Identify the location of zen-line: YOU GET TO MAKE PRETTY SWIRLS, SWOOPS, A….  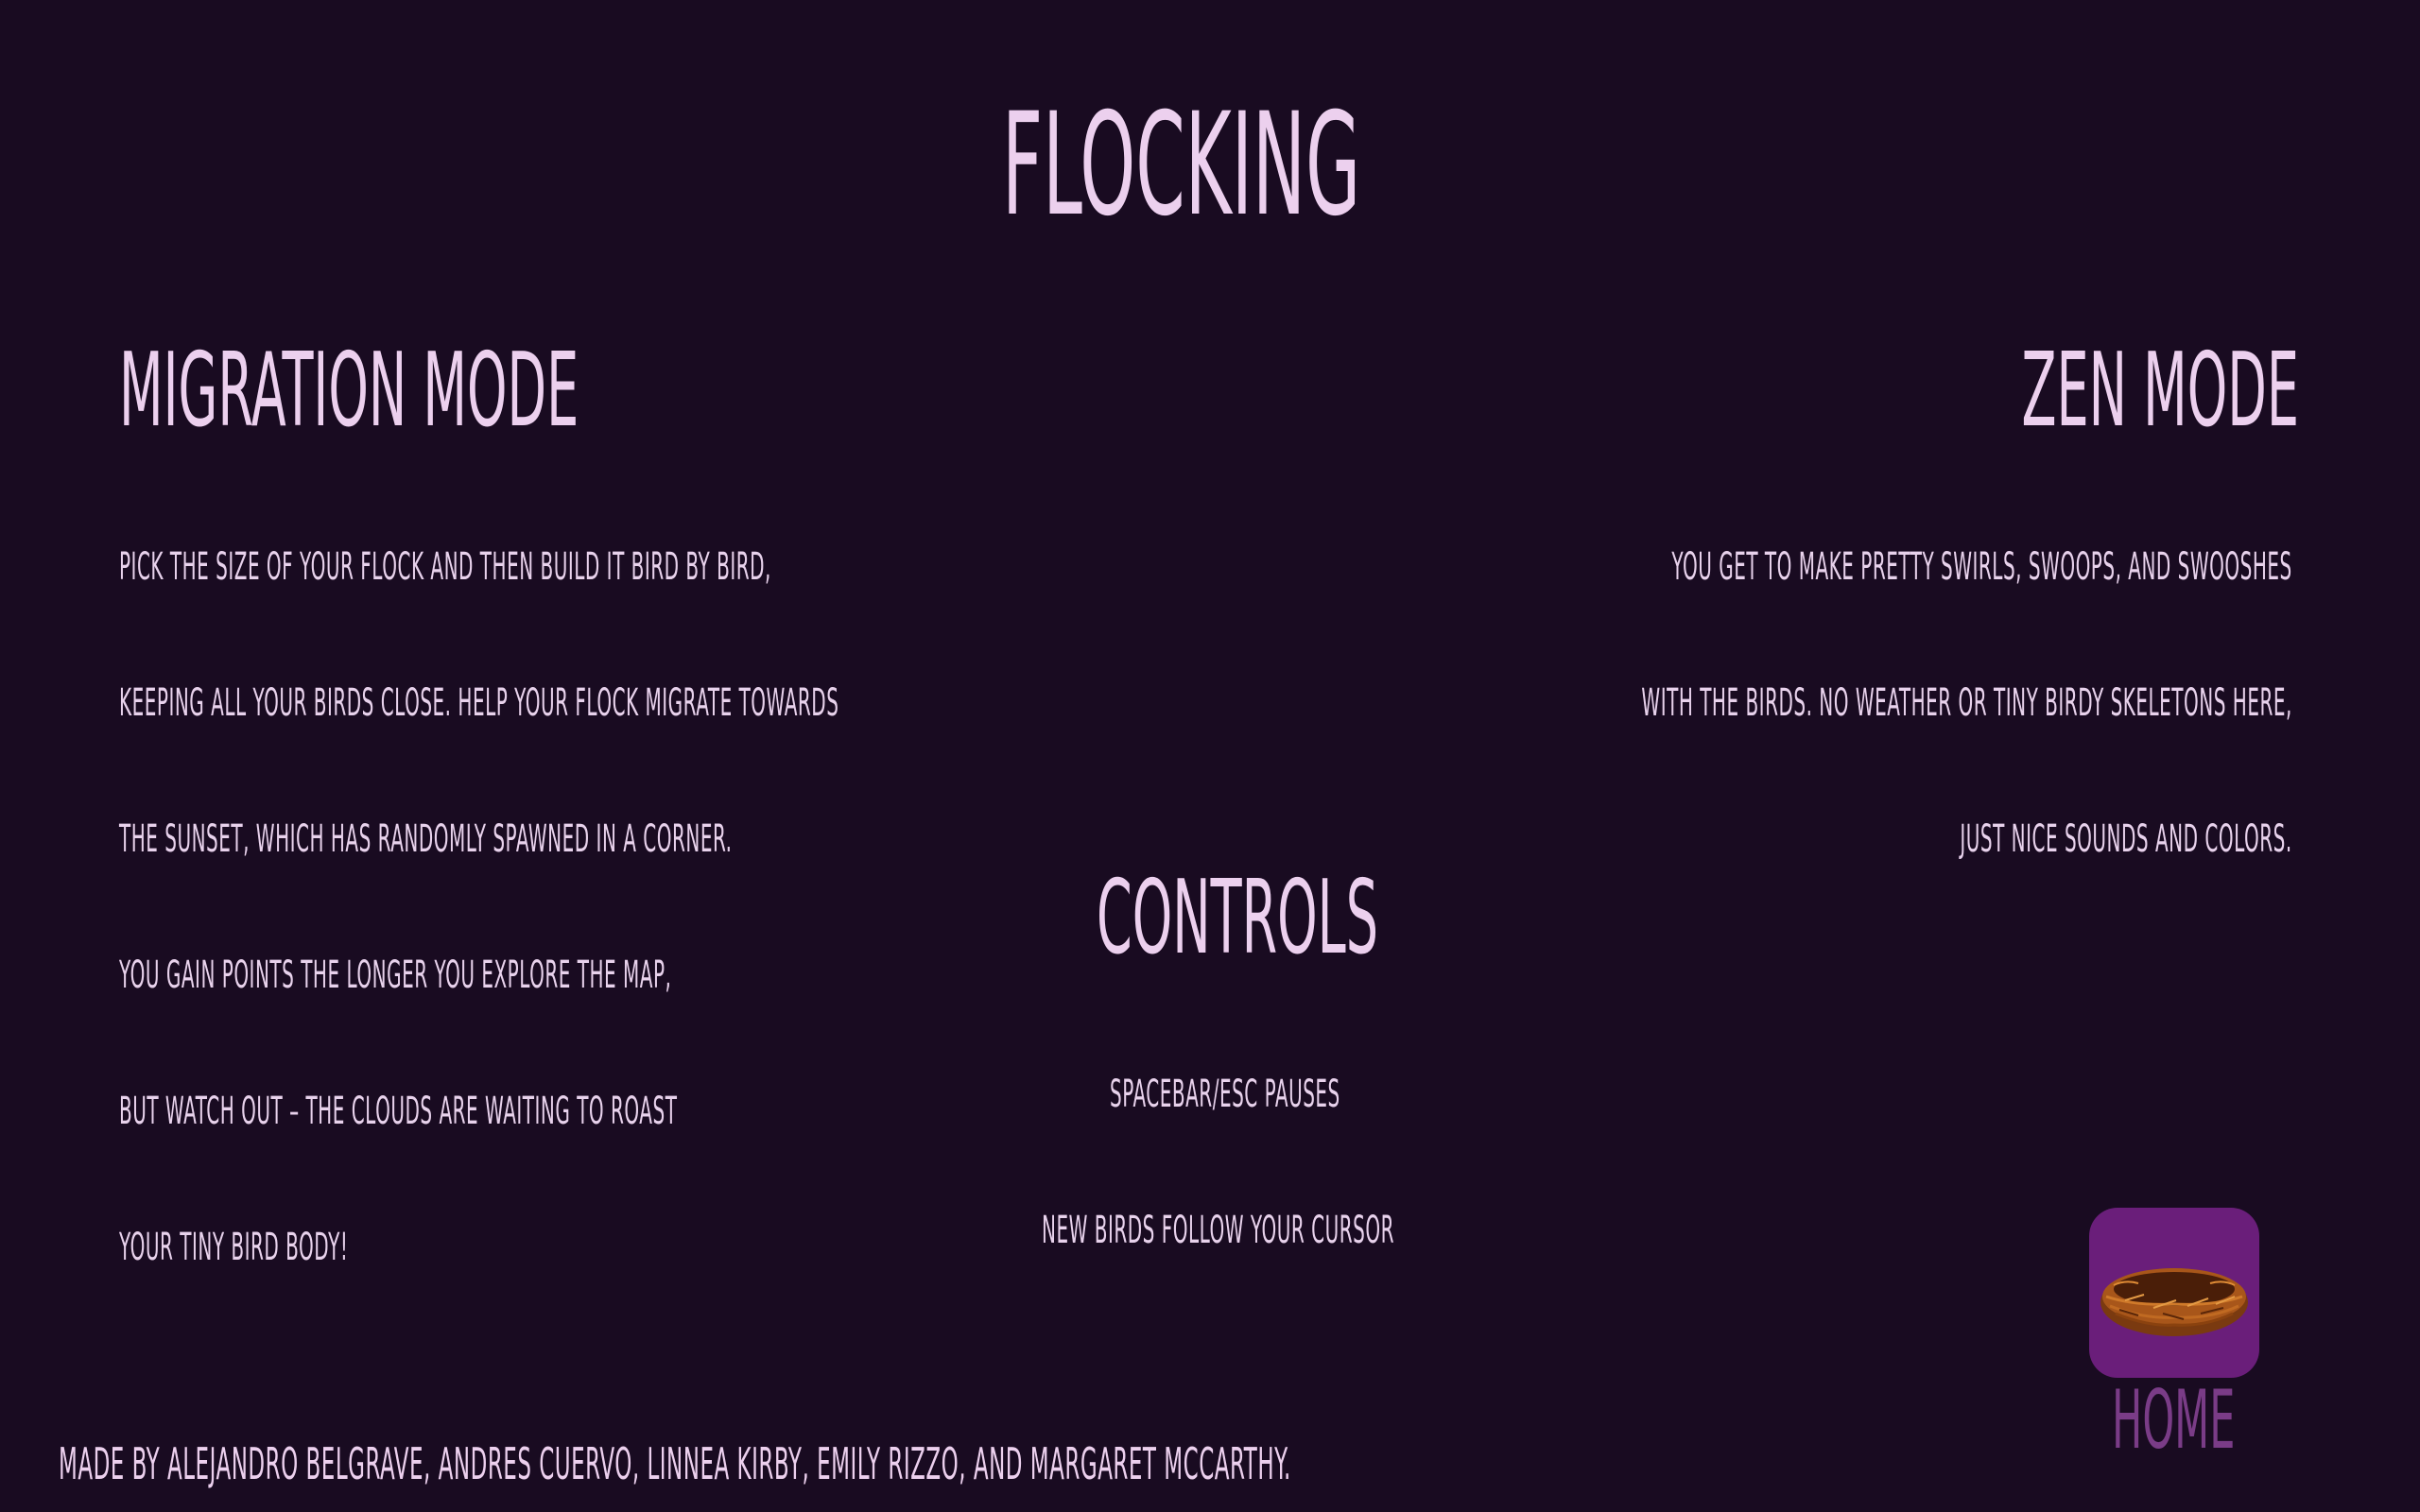
(1982, 567).